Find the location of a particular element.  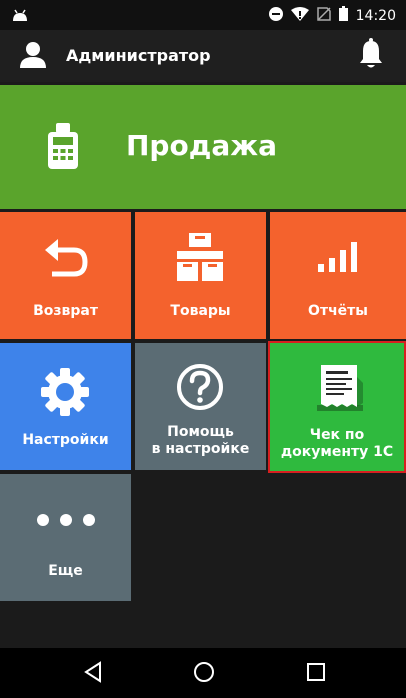

recents-icon is located at coordinates (316, 674).